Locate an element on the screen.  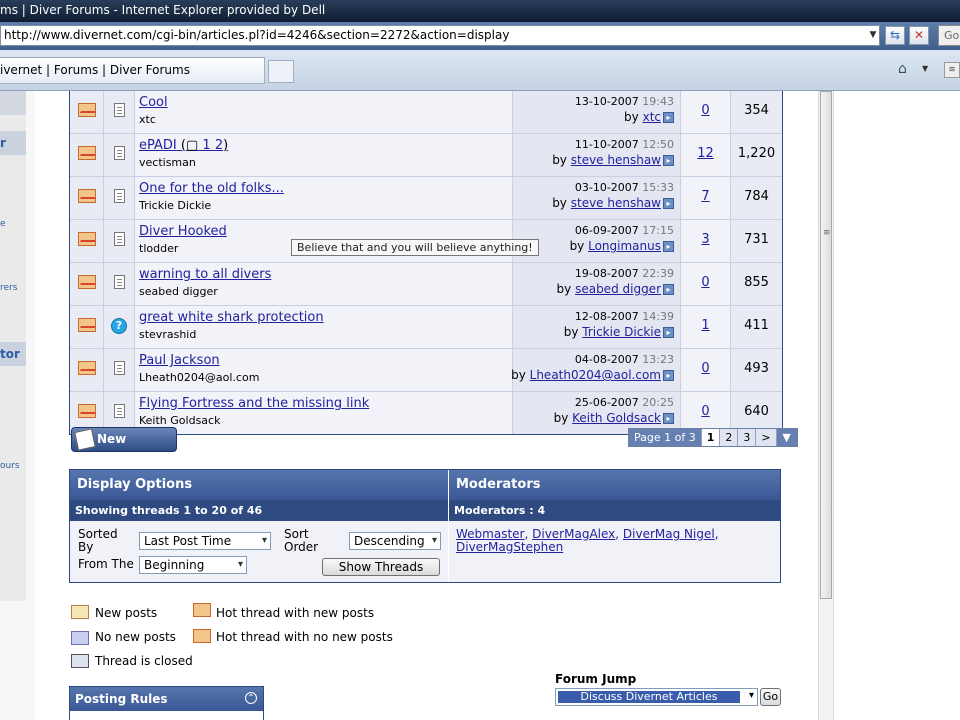
left-panel-text: e is located at coordinates (13, 224).